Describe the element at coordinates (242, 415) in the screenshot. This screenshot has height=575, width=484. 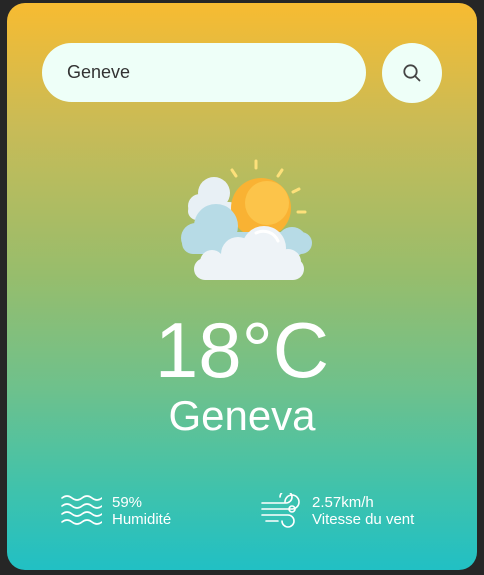
I see `city-name: Geneva` at that location.